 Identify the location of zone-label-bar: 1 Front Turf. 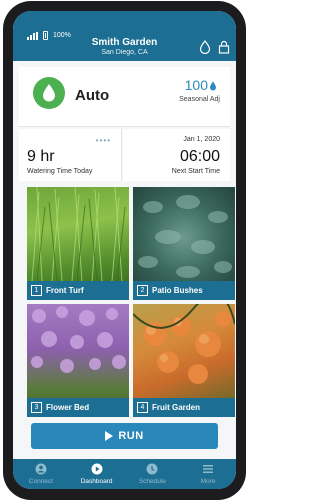
(78, 290).